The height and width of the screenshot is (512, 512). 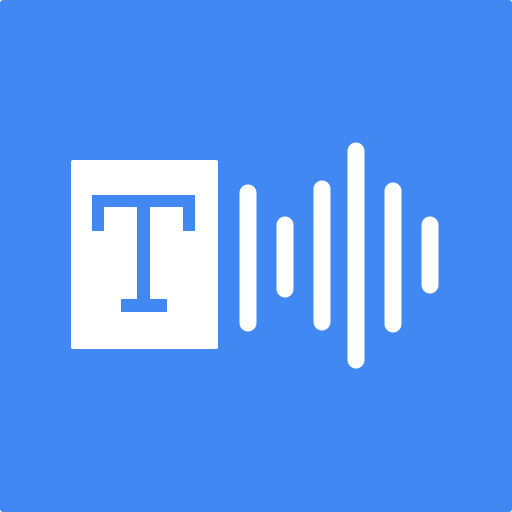 I want to click on t-stem, so click(x=143, y=251).